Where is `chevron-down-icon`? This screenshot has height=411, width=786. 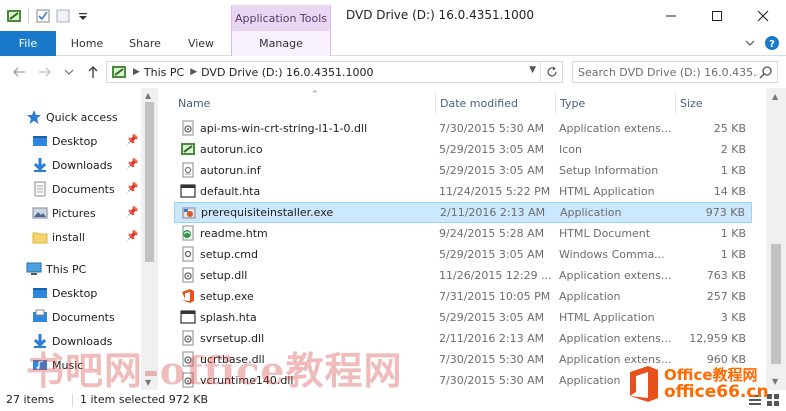 chevron-down-icon is located at coordinates (69, 72).